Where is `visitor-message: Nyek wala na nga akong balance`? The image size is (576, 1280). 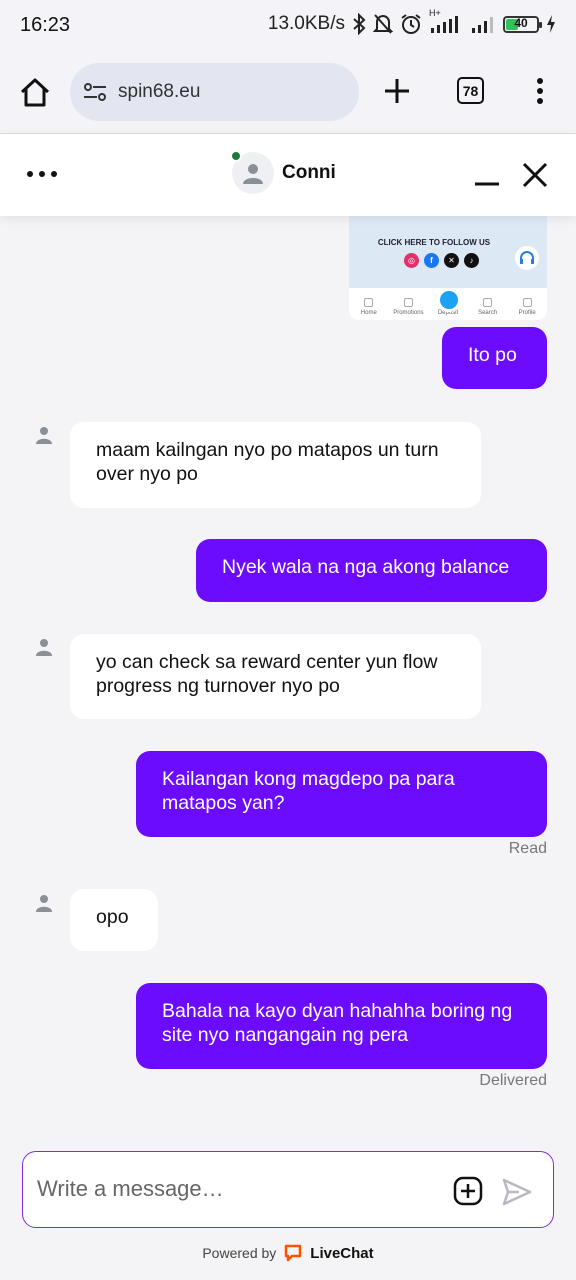
visitor-message: Nyek wala na nga akong balance is located at coordinates (371, 570).